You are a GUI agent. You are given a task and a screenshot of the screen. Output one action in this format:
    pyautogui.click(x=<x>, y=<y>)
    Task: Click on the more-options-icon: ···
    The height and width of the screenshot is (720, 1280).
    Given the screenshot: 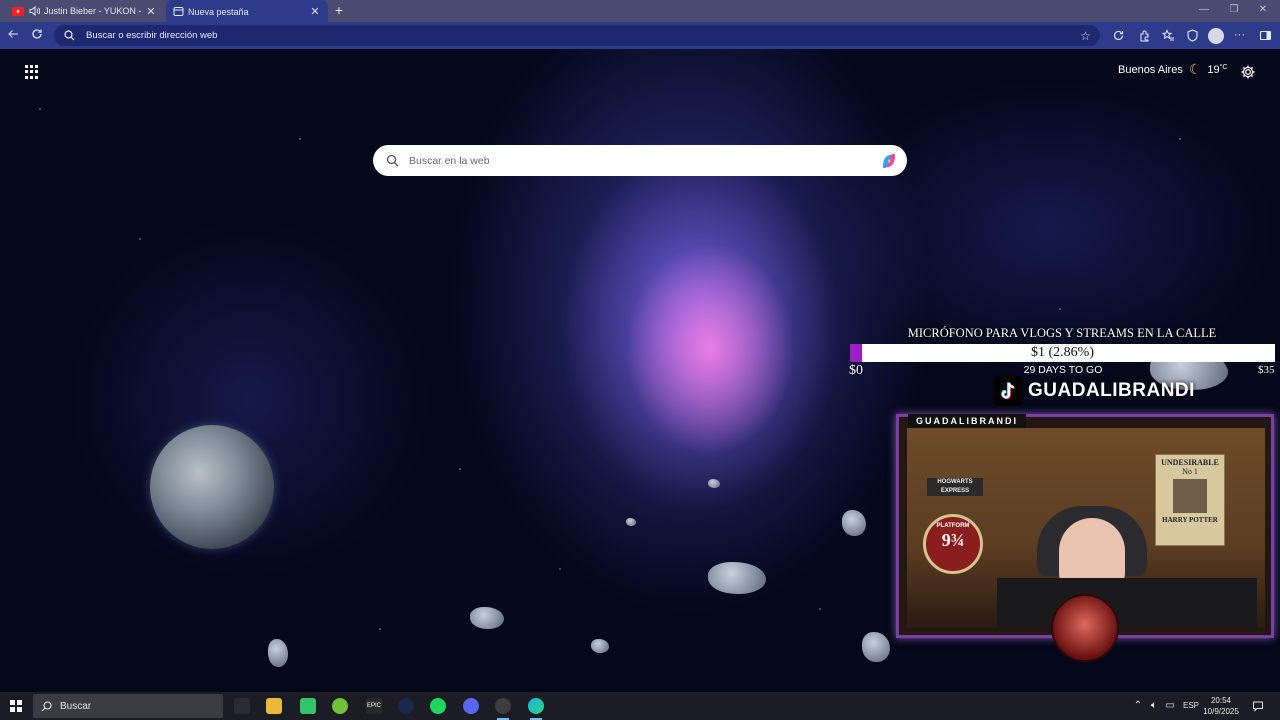 What is the action you would take?
    pyautogui.click(x=1240, y=36)
    